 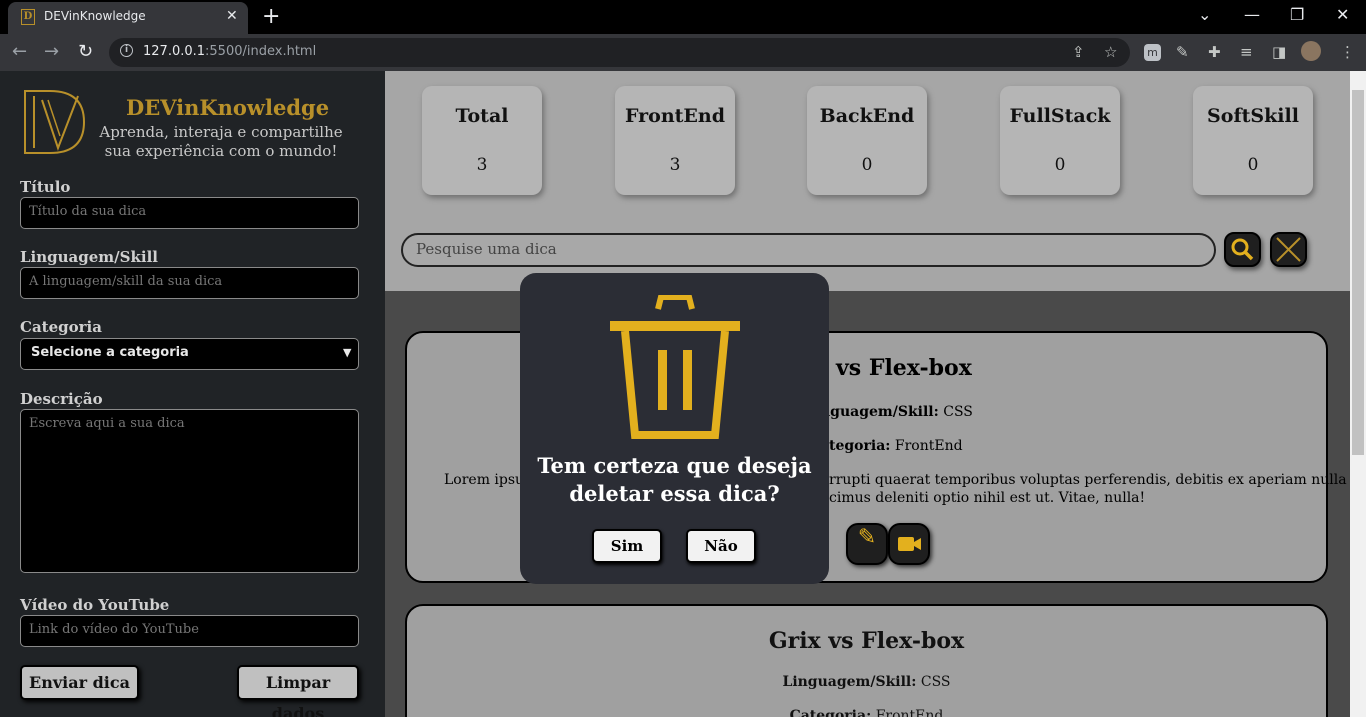 What do you see at coordinates (19, 51) in the screenshot?
I see `back-icon: ←` at bounding box center [19, 51].